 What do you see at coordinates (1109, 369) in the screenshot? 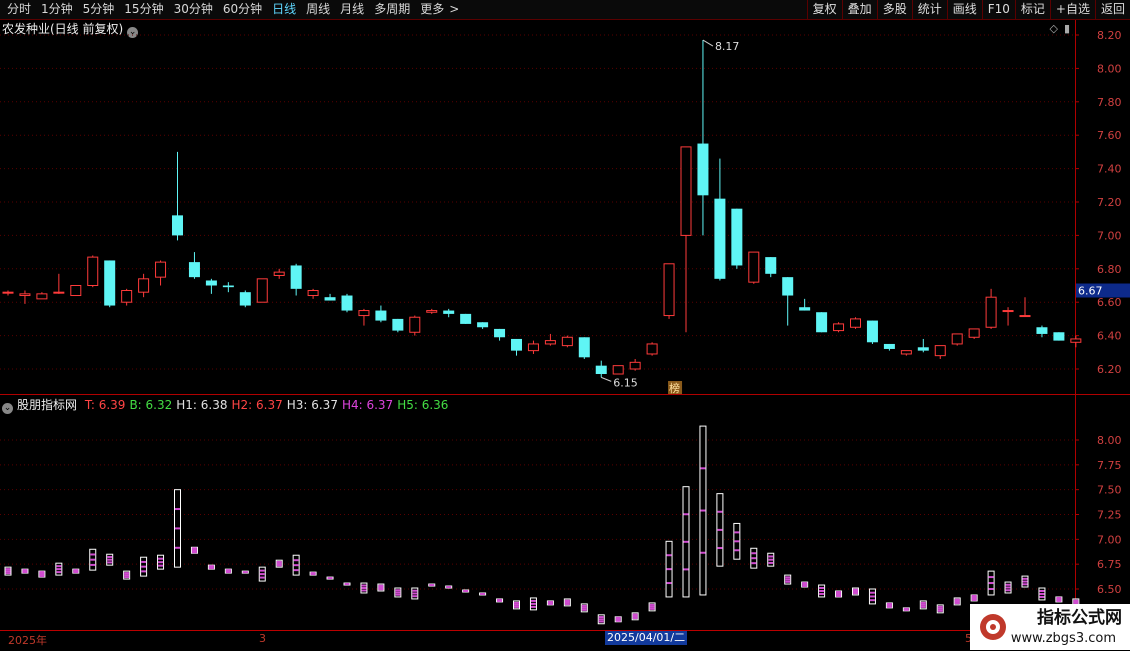
I see `price-tick-label: 6.20` at bounding box center [1109, 369].